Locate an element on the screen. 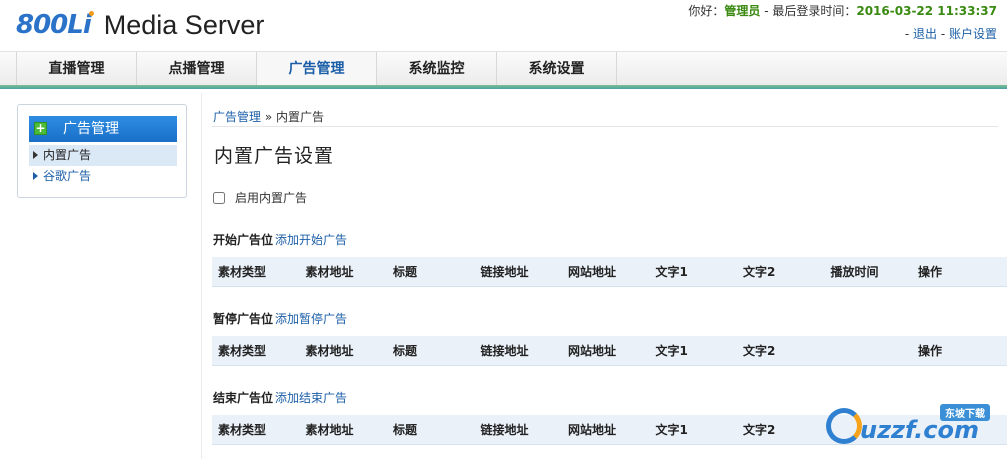 The image size is (1007, 459). breadcrumb-parent: 广告管理 is located at coordinates (237, 117).